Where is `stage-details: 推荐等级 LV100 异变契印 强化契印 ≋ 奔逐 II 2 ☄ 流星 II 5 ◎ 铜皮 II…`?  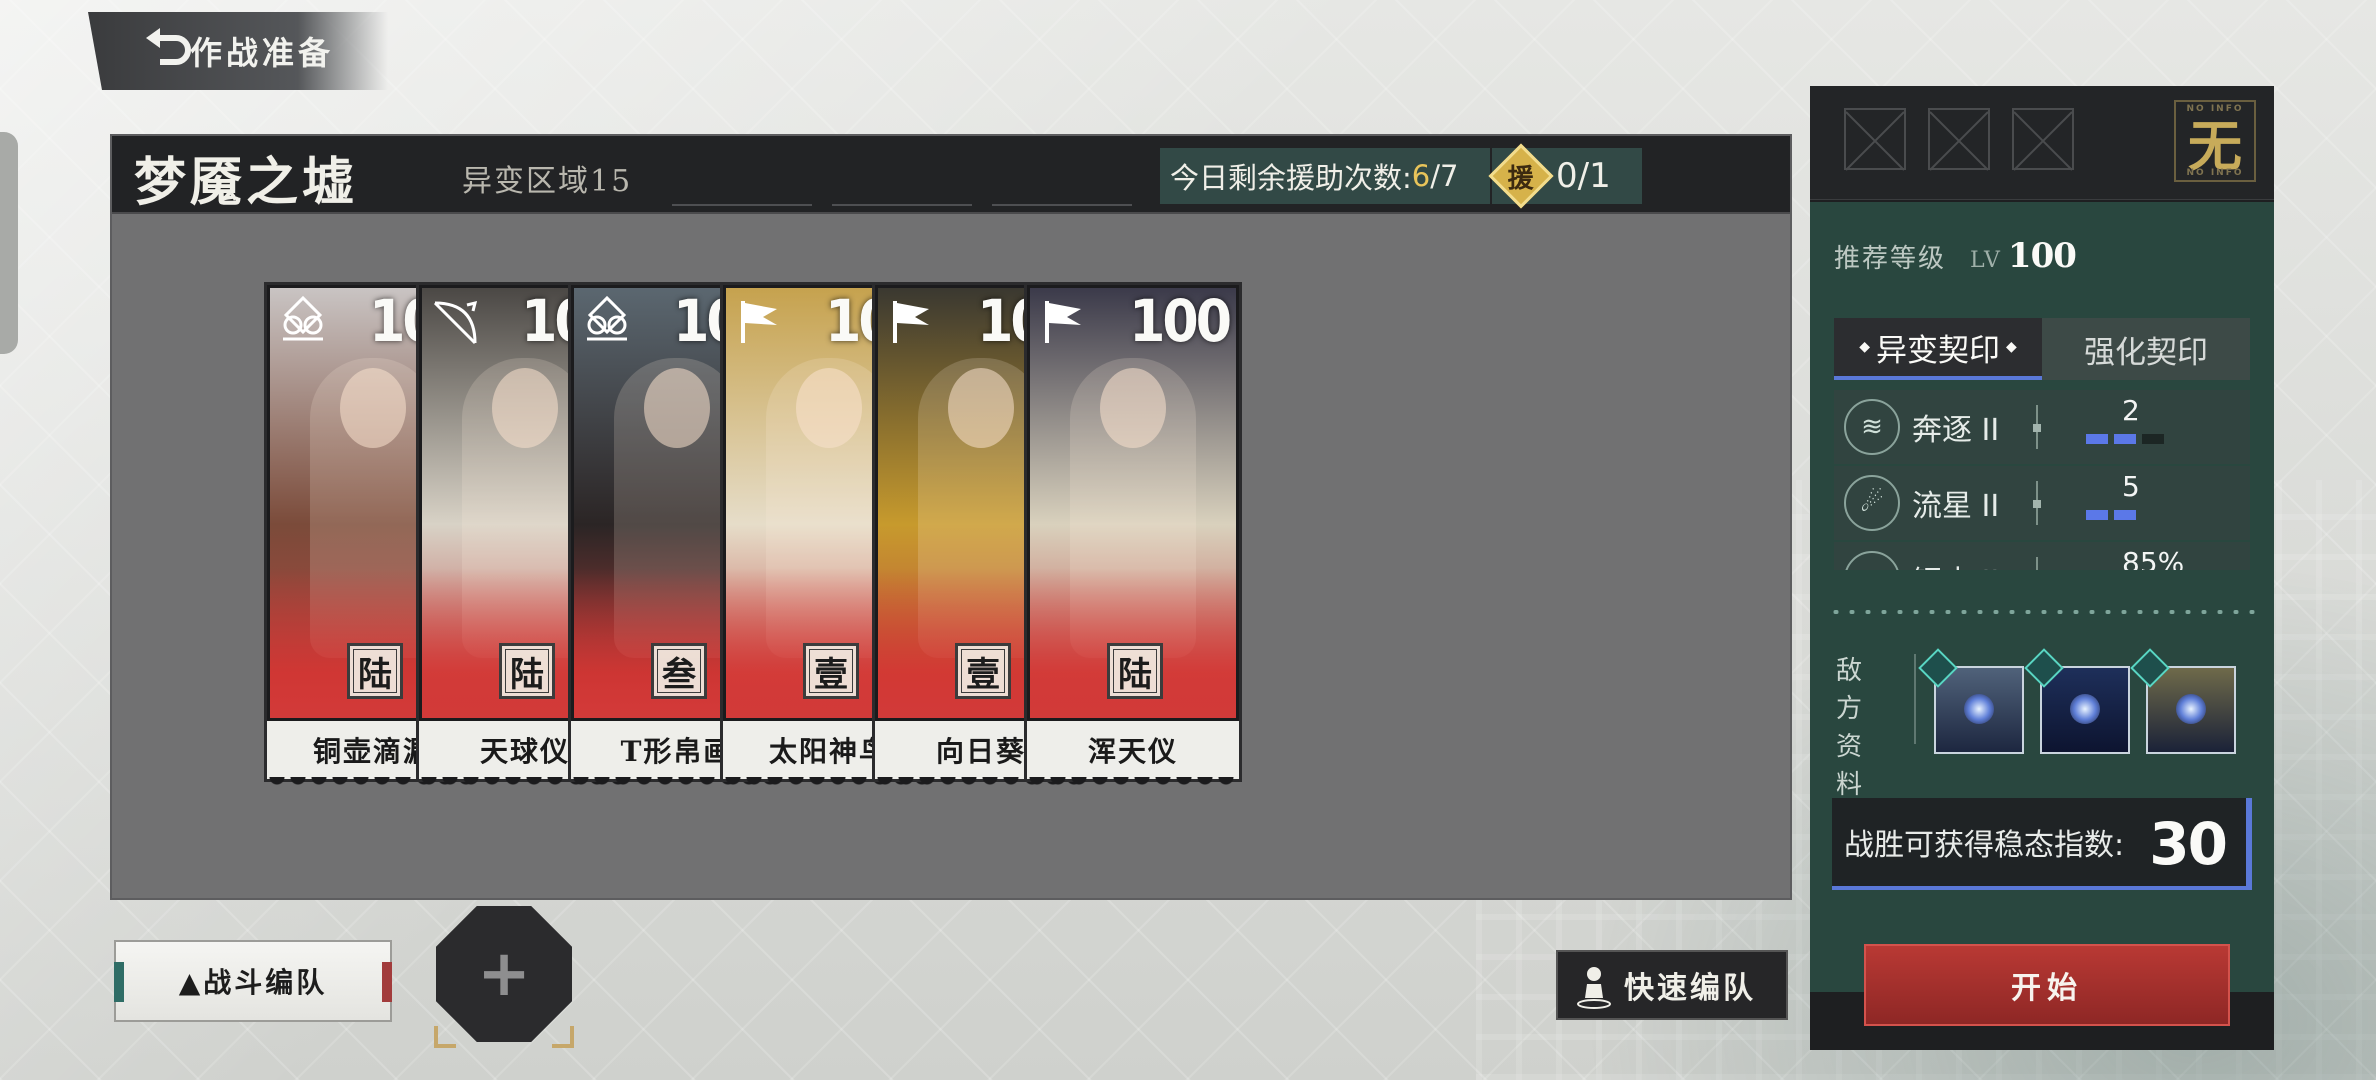
stage-details: 推荐等级 LV100 异变契印 强化契印 ≋ 奔逐 II 2 ☄ 流星 II 5 ◎ 铜皮 II… is located at coordinates (2042, 597).